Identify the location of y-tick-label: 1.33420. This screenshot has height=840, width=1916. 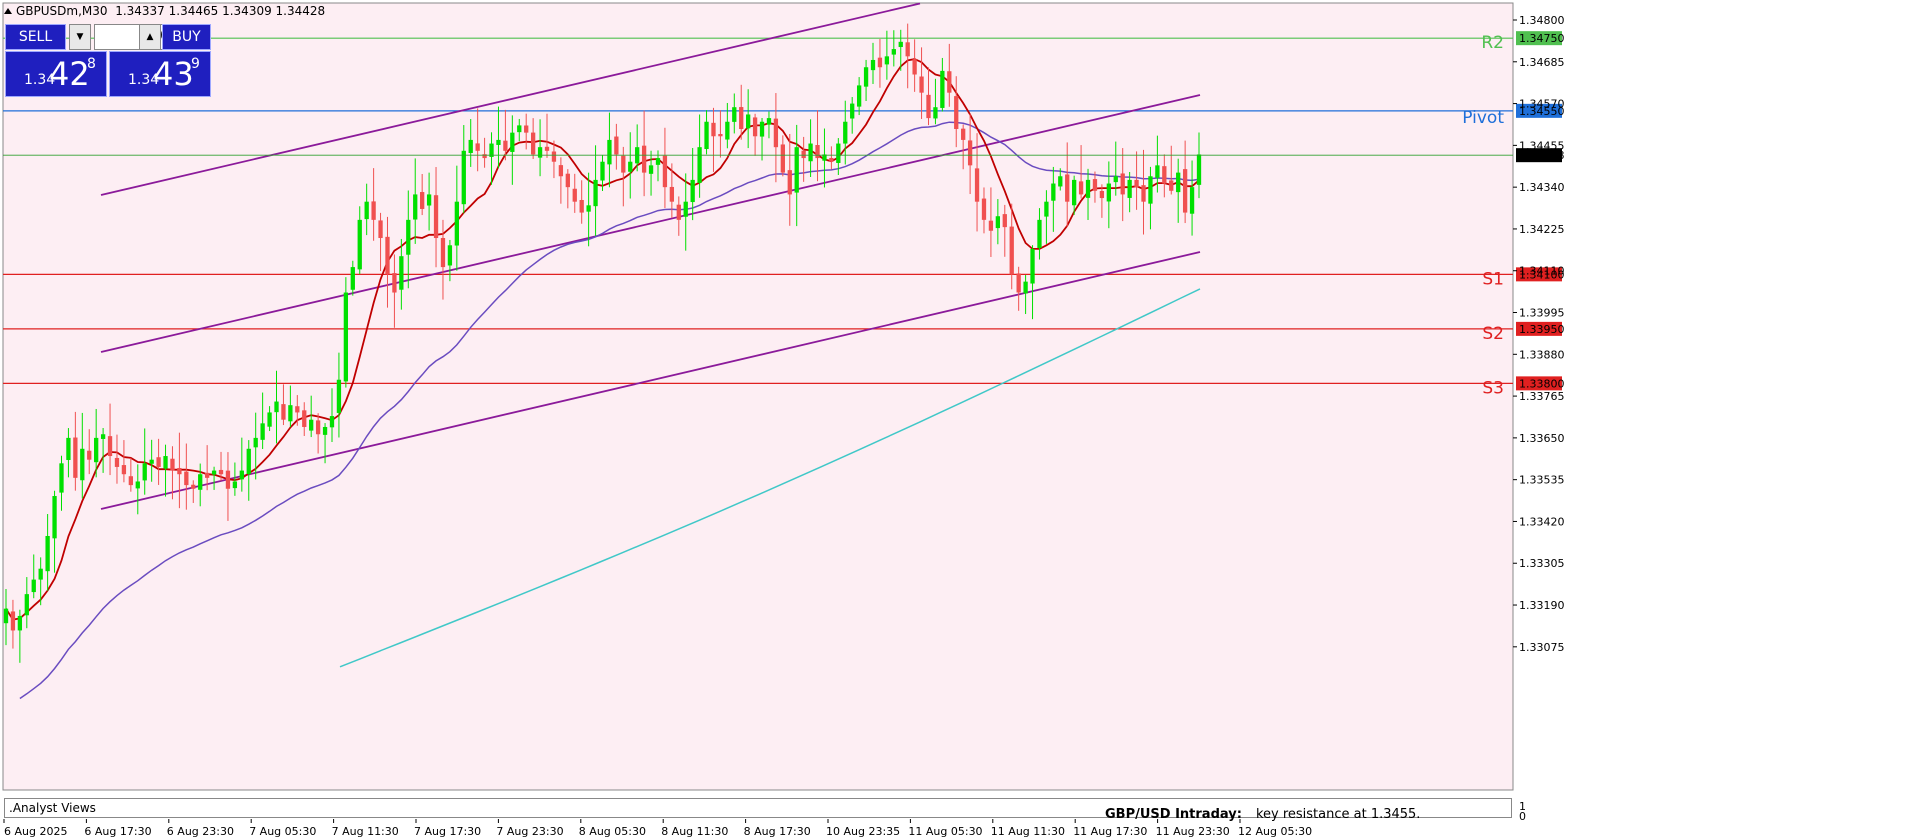
(1542, 521).